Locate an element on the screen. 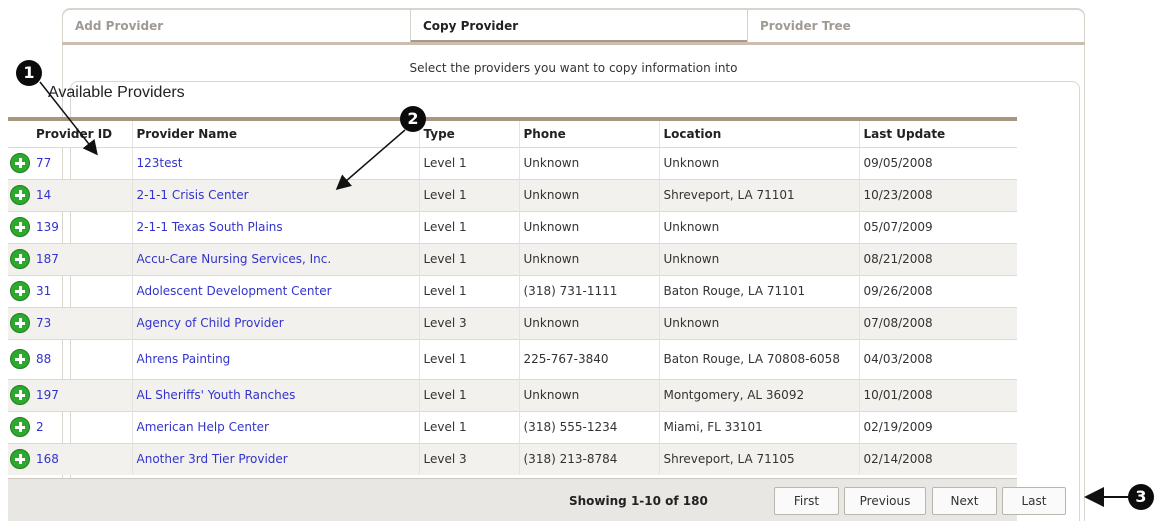 This screenshot has width=1158, height=521. last-page-button: Last is located at coordinates (1034, 501).